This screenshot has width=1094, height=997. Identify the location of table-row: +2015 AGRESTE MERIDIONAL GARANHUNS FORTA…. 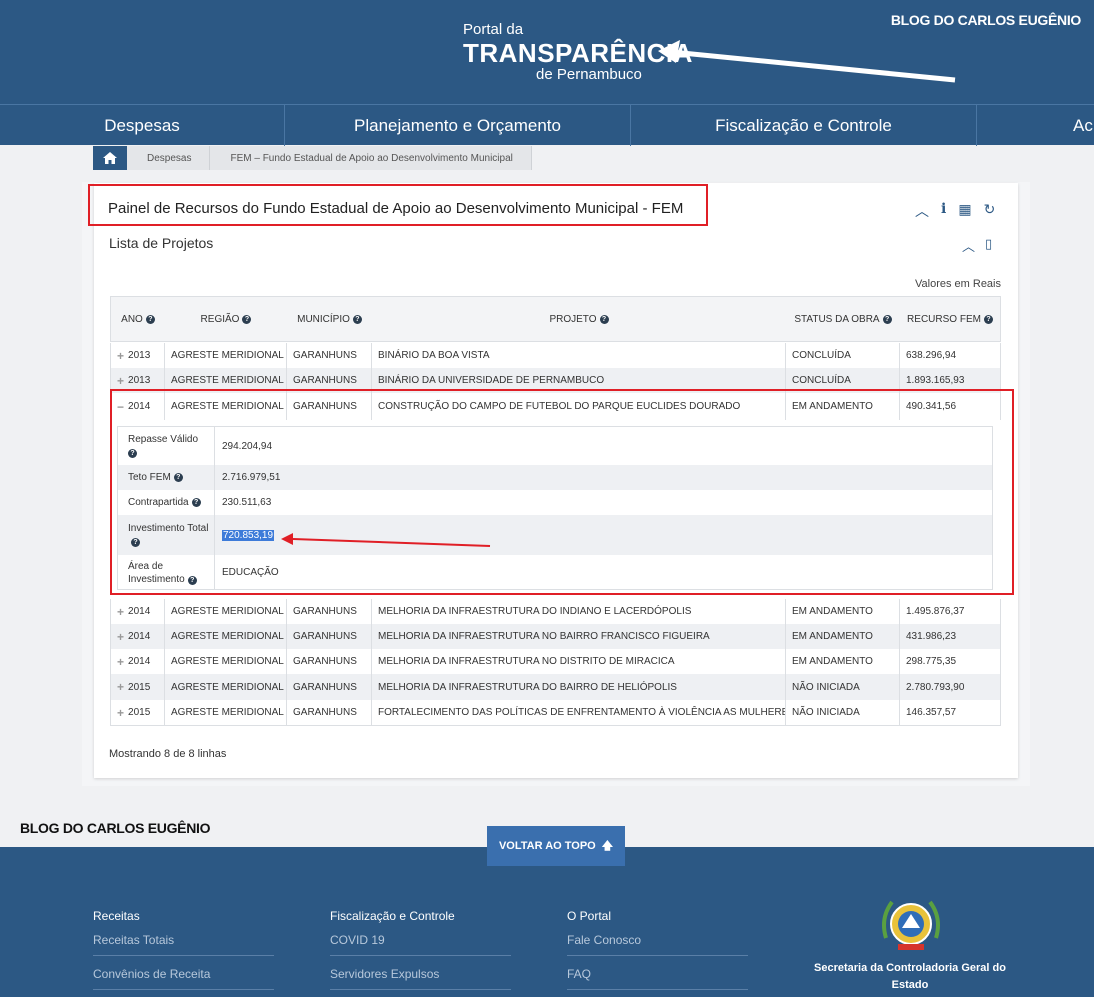
(555, 713).